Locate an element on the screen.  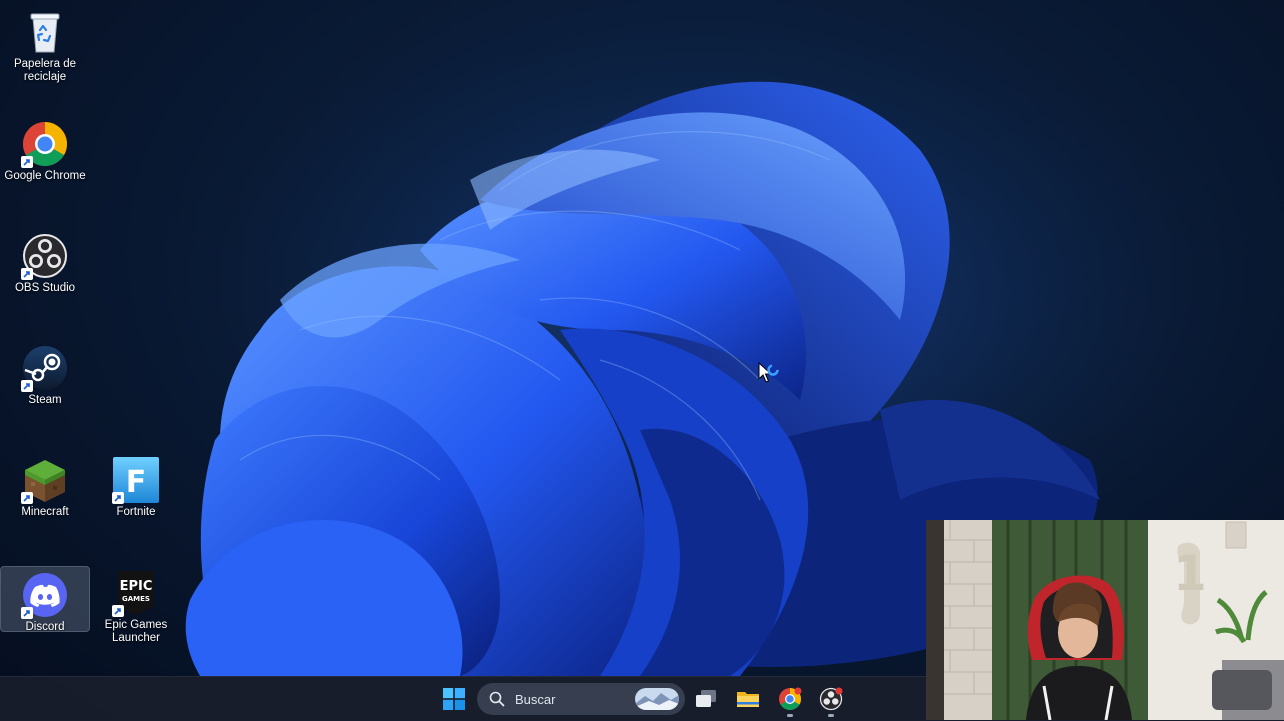
taskbar-file-explorer is located at coordinates (748, 699).